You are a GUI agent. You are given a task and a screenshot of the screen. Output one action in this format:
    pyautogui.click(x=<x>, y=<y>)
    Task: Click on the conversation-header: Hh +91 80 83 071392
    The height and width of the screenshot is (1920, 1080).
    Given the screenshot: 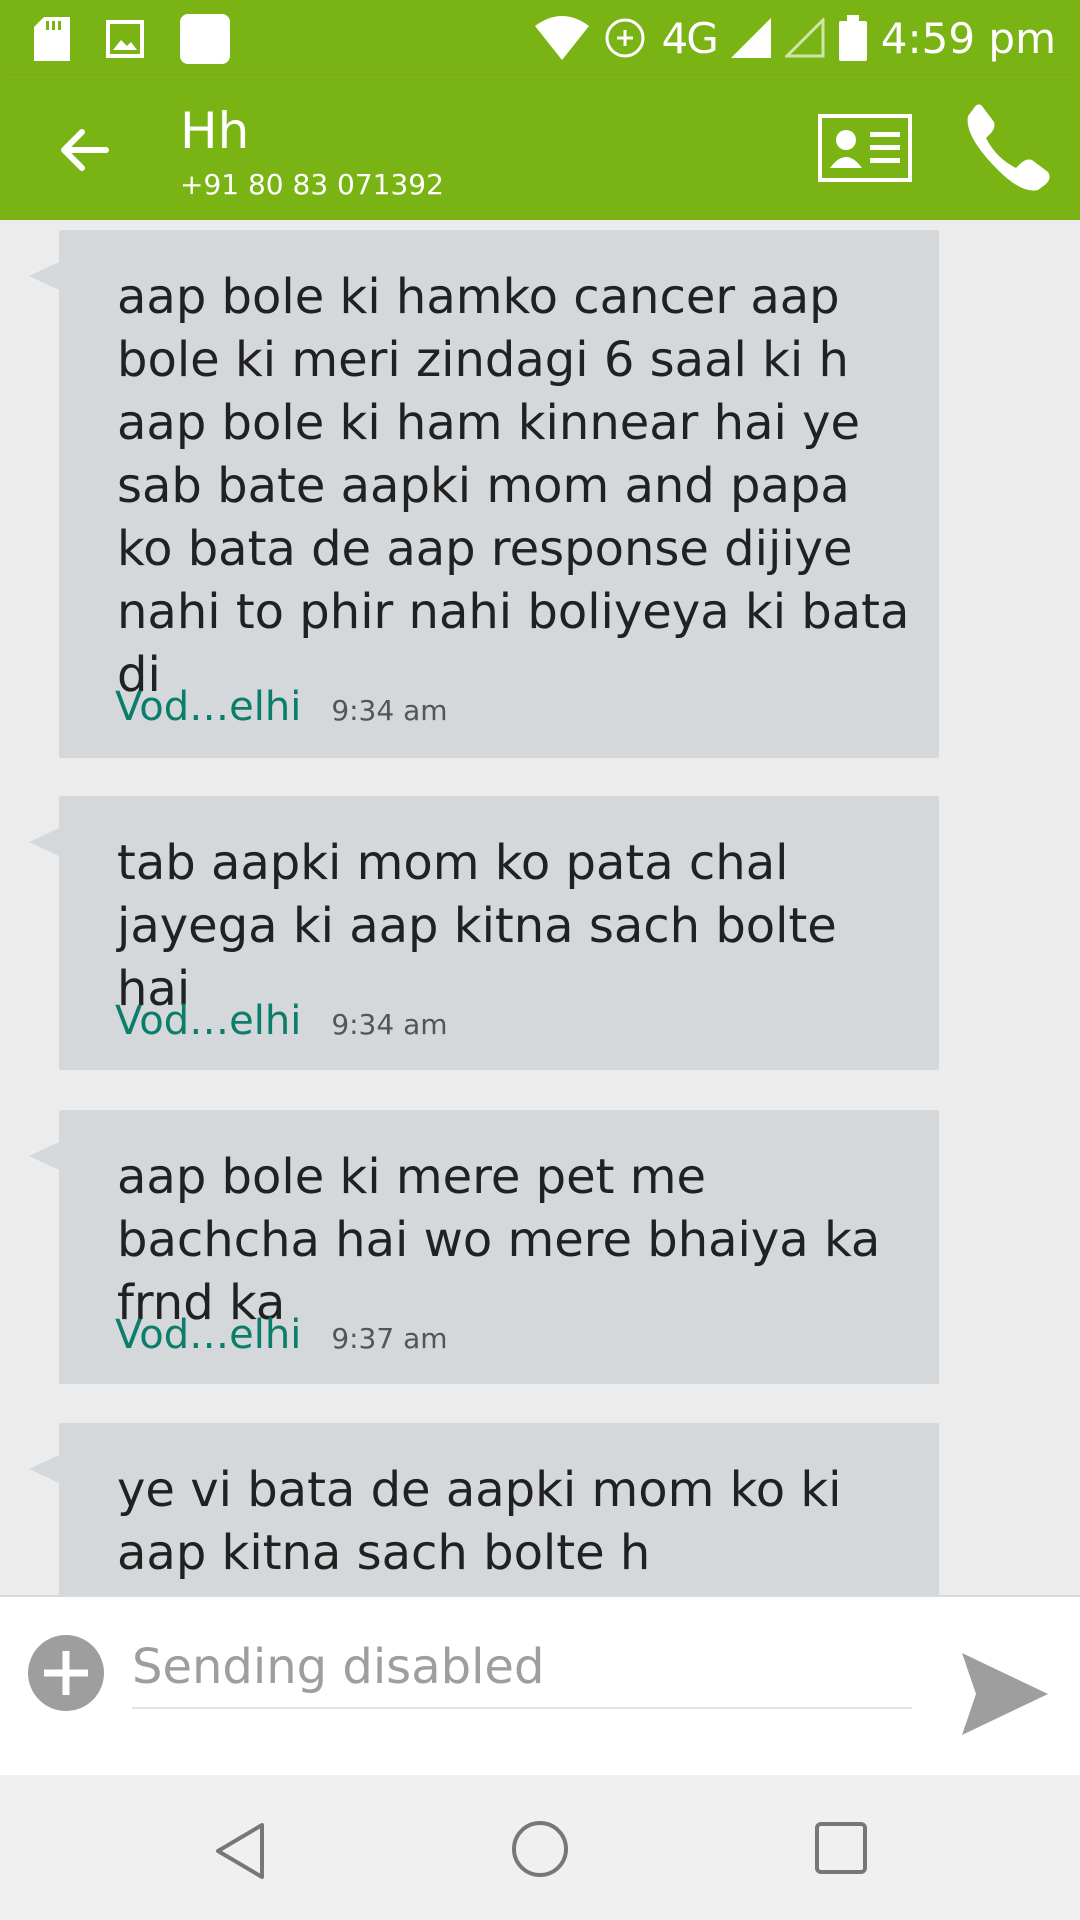 What is the action you would take?
    pyautogui.click(x=540, y=148)
    